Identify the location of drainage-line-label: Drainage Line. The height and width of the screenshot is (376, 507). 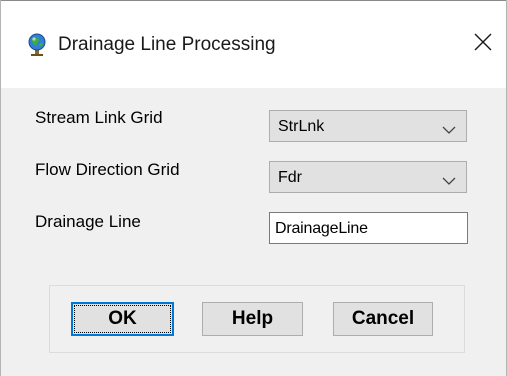
(88, 221).